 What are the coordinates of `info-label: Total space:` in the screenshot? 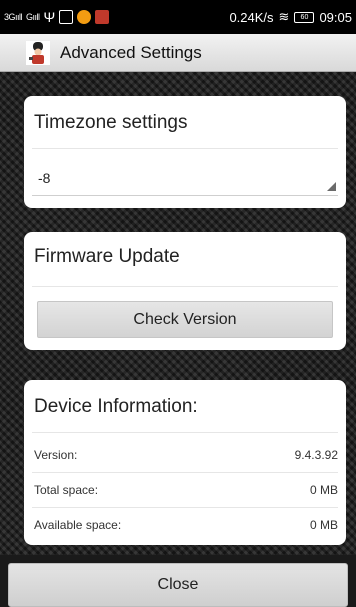 It's located at (66, 490).